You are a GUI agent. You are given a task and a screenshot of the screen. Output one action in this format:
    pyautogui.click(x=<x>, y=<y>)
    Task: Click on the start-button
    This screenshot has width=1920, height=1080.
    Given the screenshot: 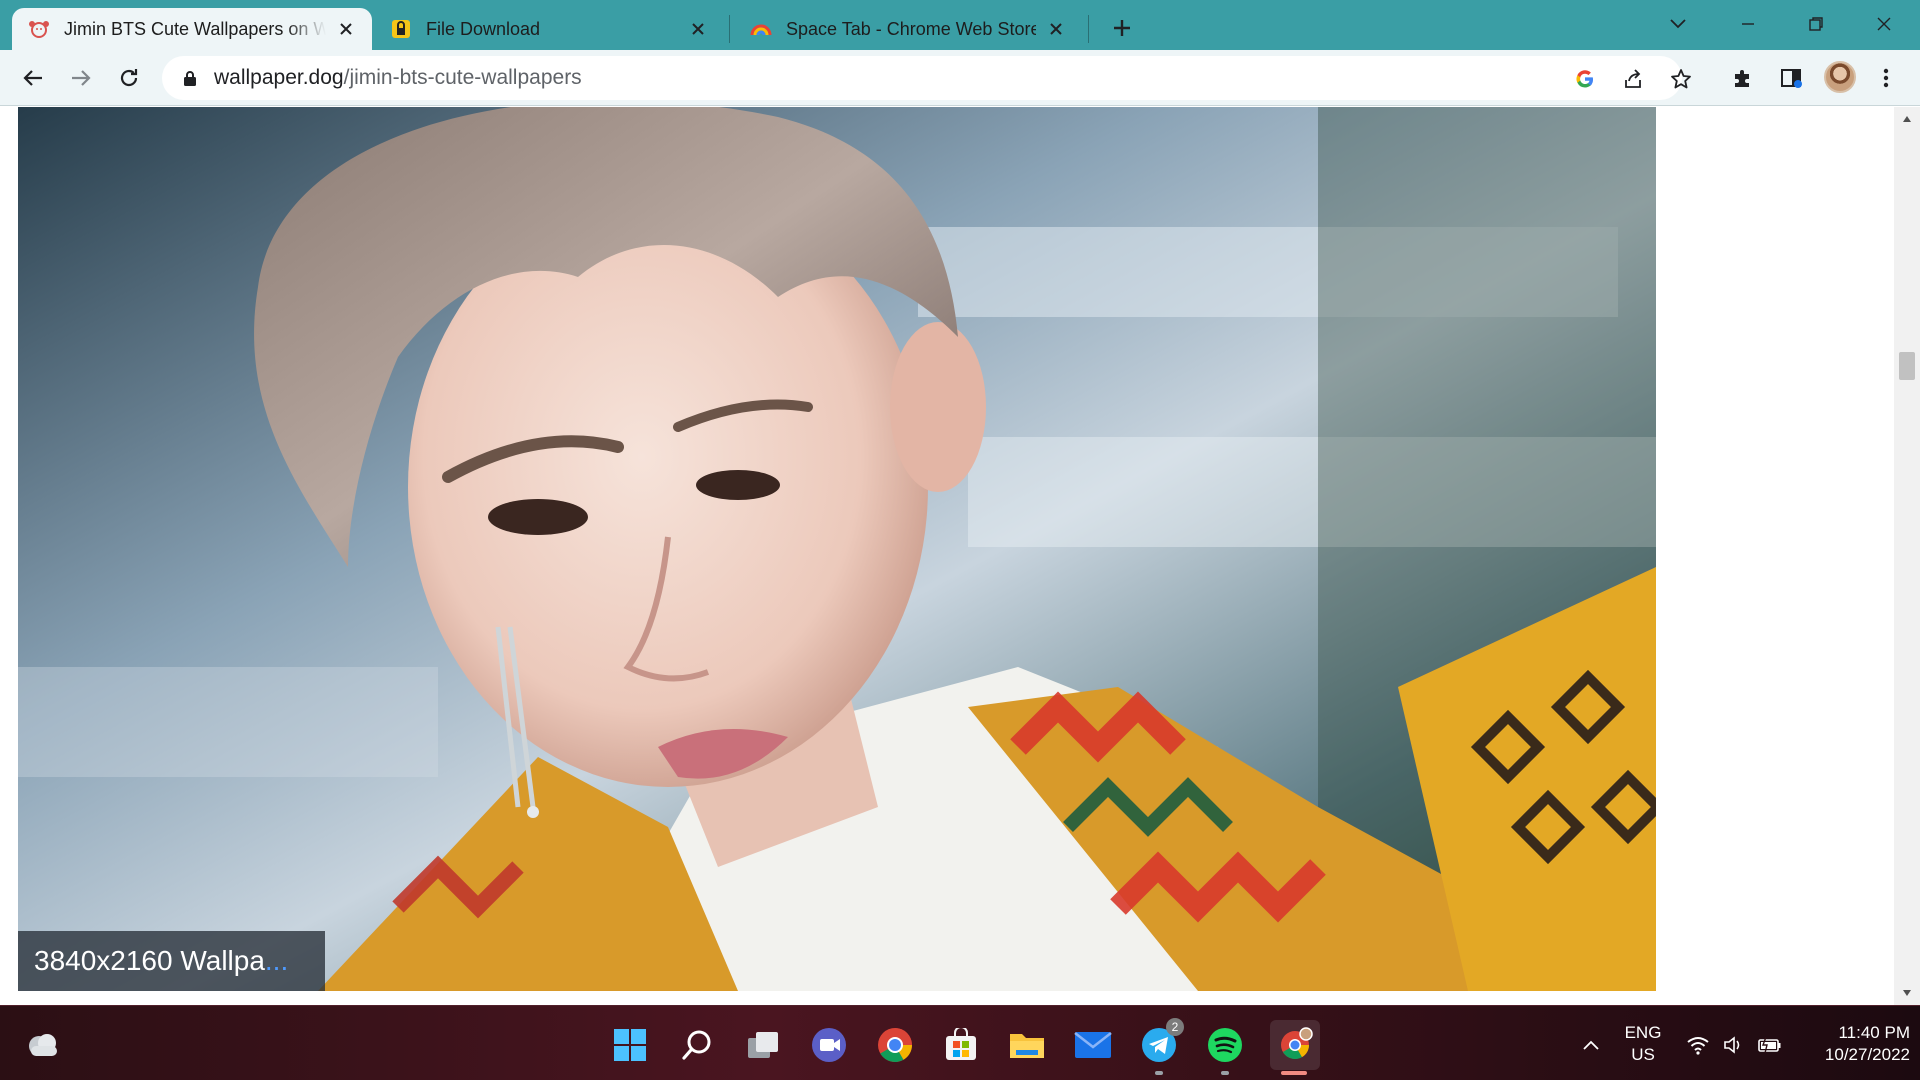 What is the action you would take?
    pyautogui.click(x=630, y=1045)
    